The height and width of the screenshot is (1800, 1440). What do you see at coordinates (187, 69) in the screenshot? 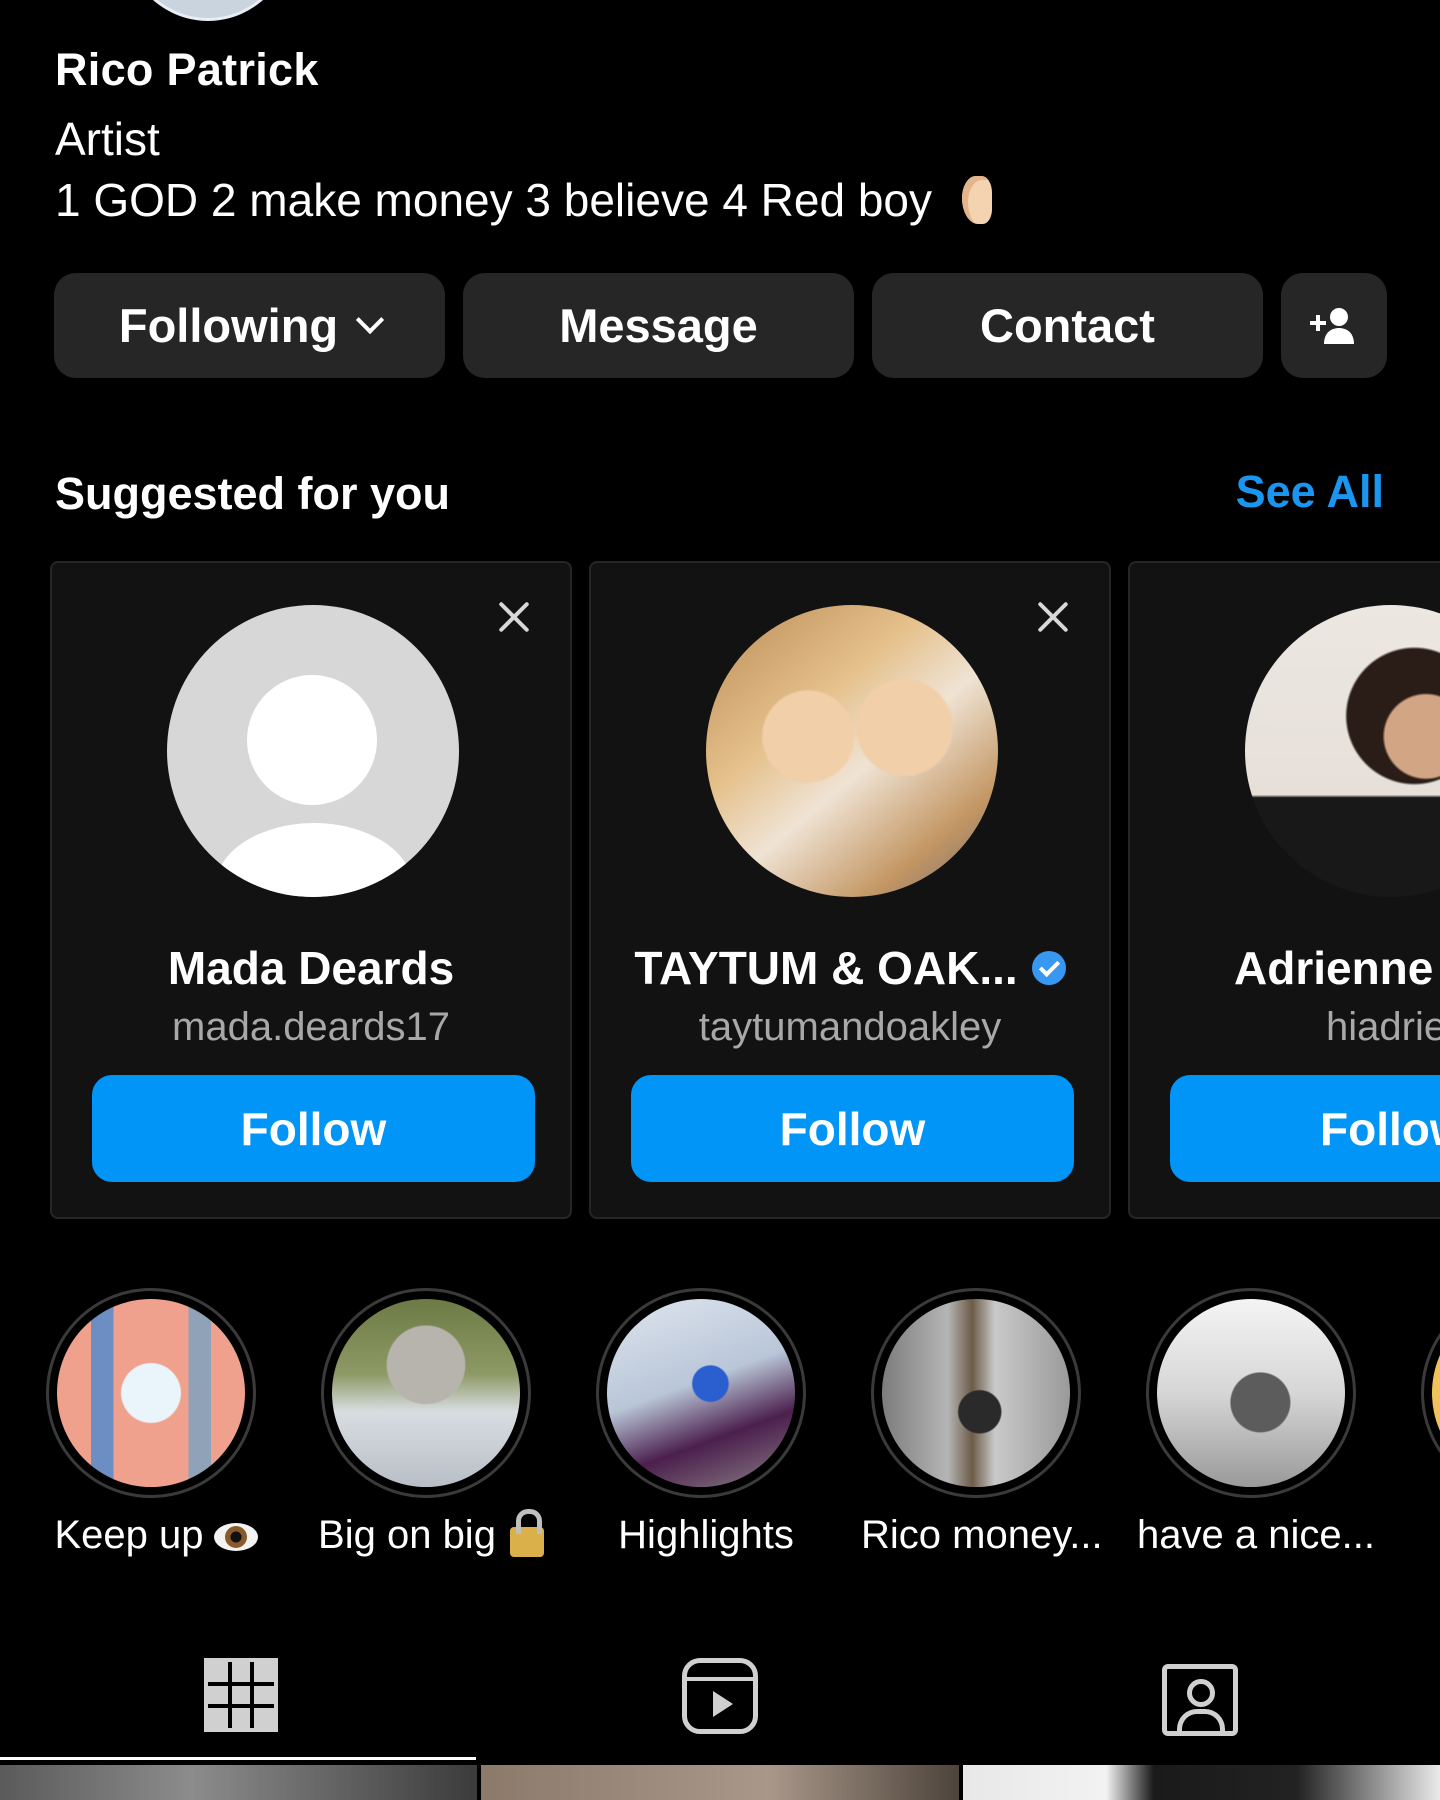
I see `profile-name: Rico Patrick` at bounding box center [187, 69].